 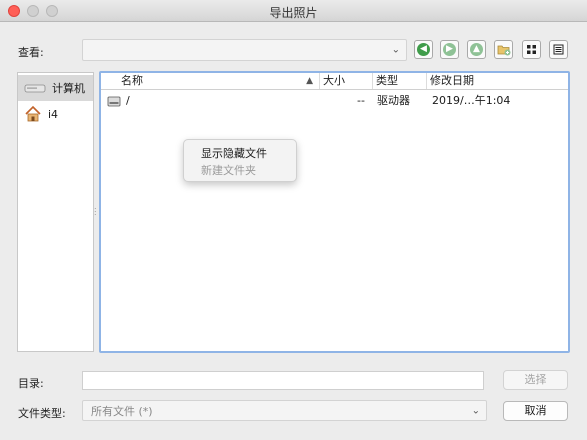 I want to click on sidebar-item-label: 计算机, so click(x=68, y=88).